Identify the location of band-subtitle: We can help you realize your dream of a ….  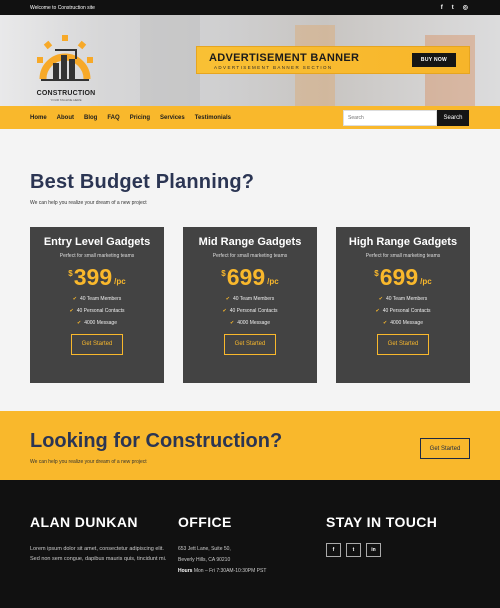
(88, 462).